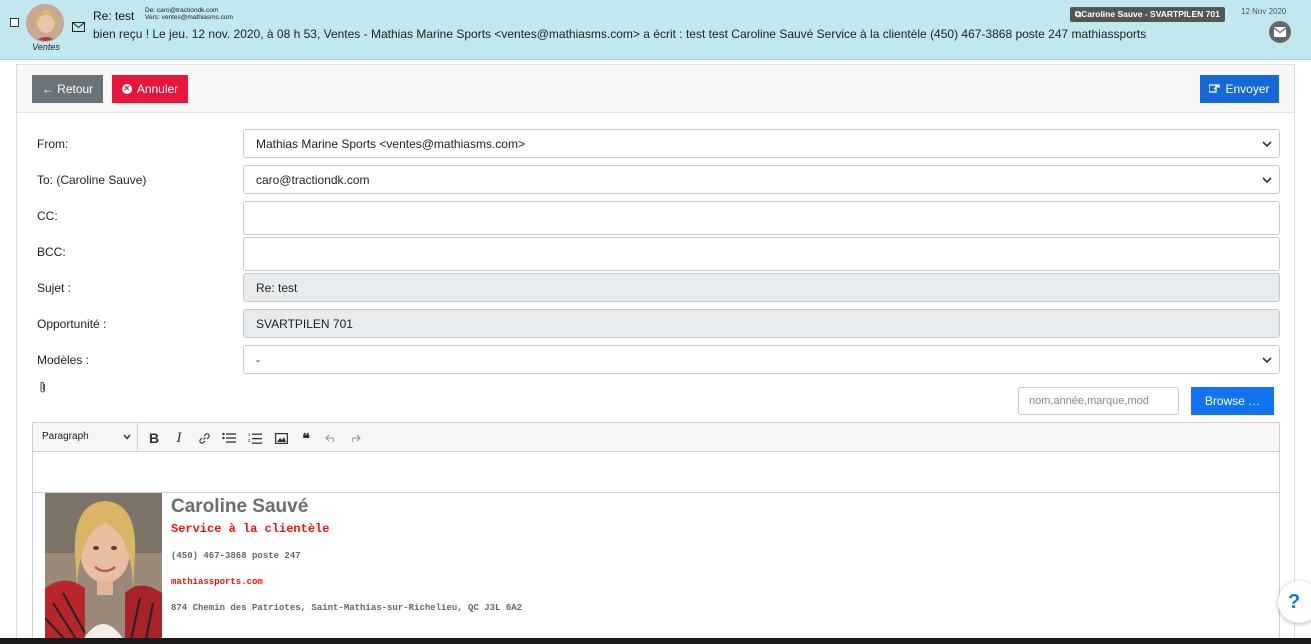 The width and height of the screenshot is (1311, 644). Describe the element at coordinates (761, 254) in the screenshot. I see `bcc-input` at that location.